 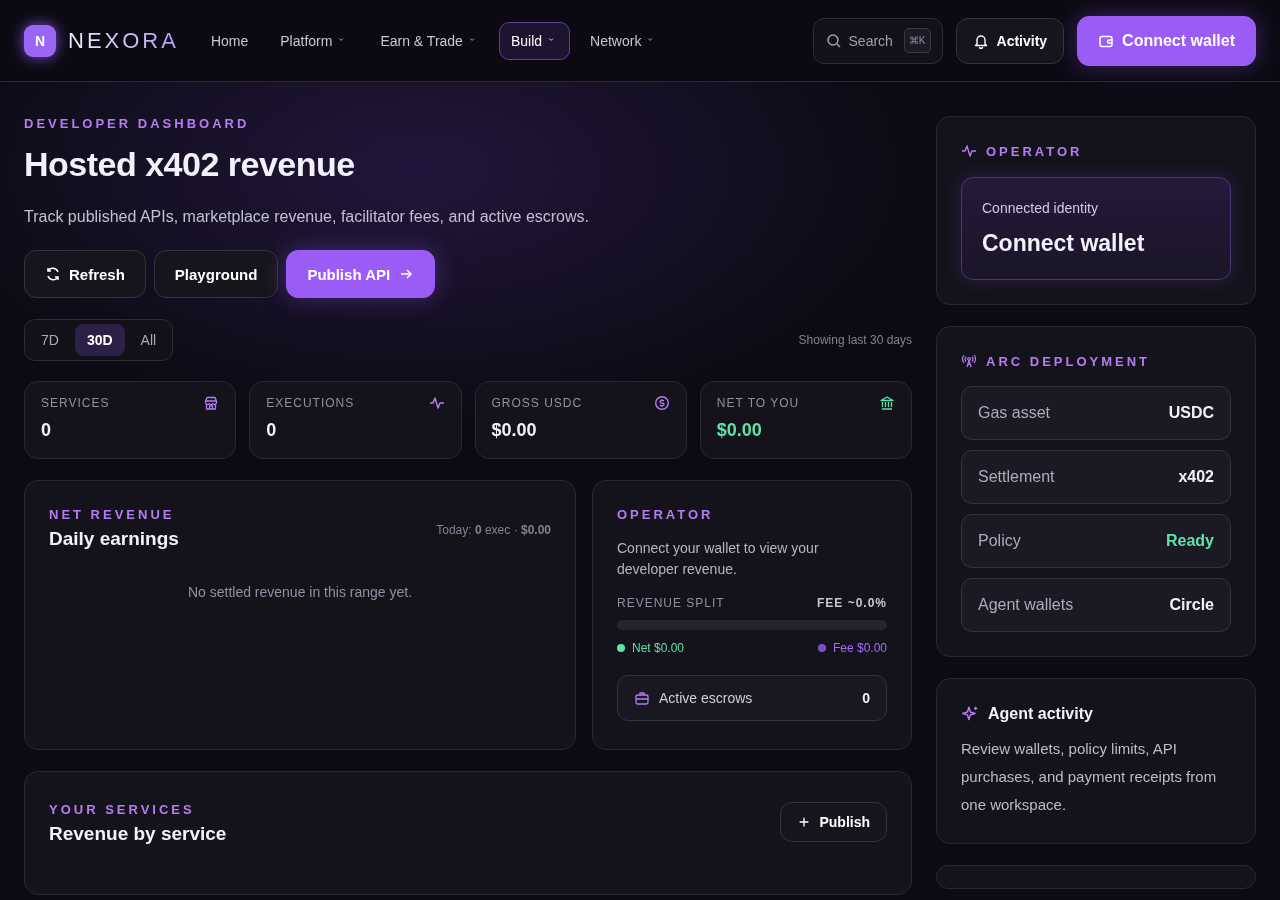 I want to click on playground-button: Playground, so click(x=216, y=274).